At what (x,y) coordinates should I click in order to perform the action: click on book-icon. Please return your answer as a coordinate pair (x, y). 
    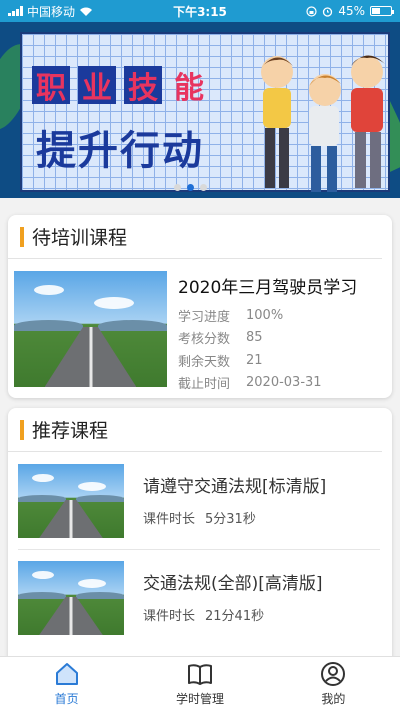
    Looking at the image, I should click on (199, 674).